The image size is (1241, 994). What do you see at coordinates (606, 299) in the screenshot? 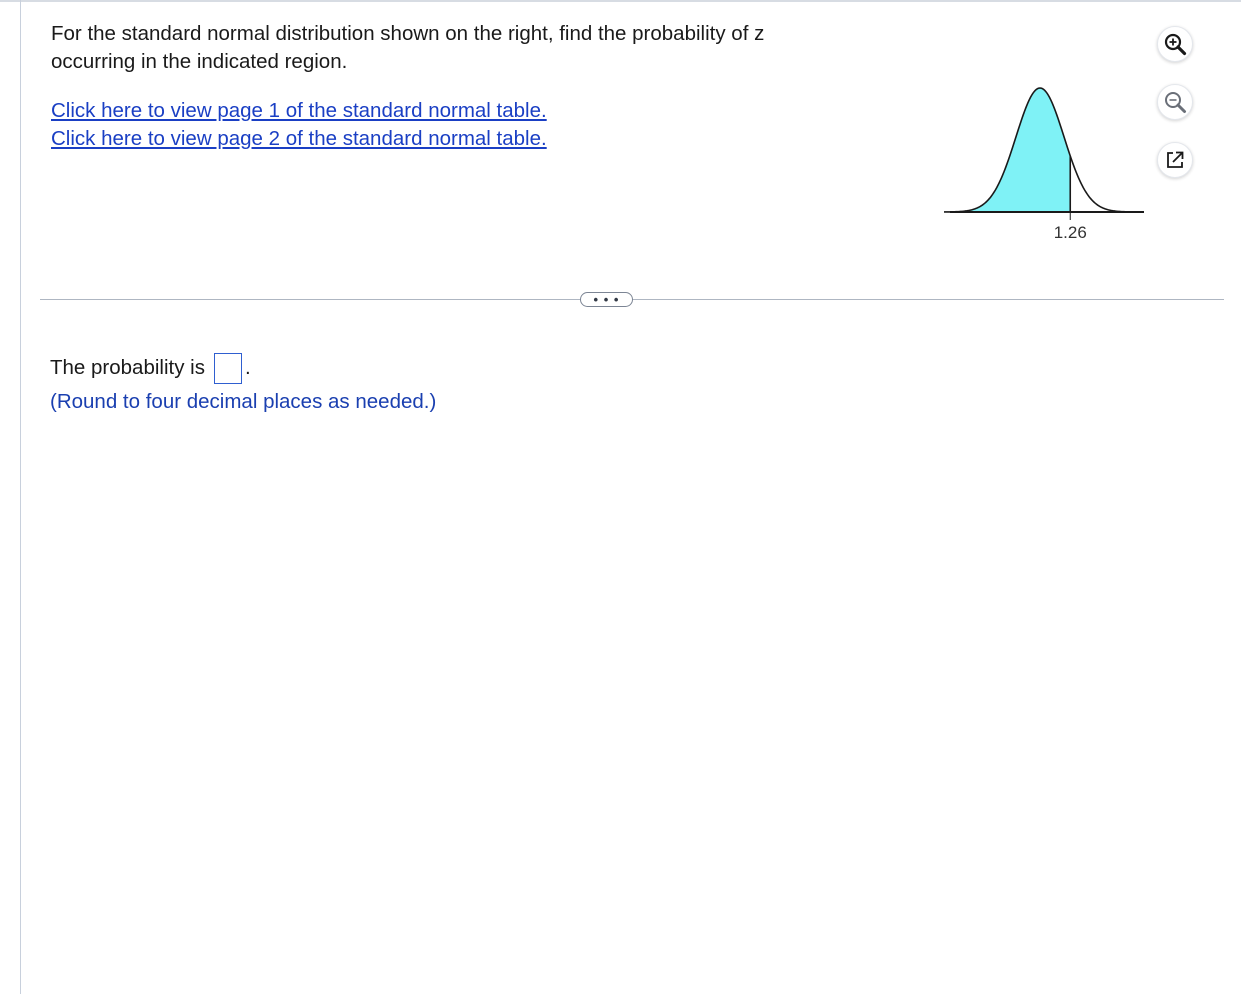
I see `more-options-button: • • •` at bounding box center [606, 299].